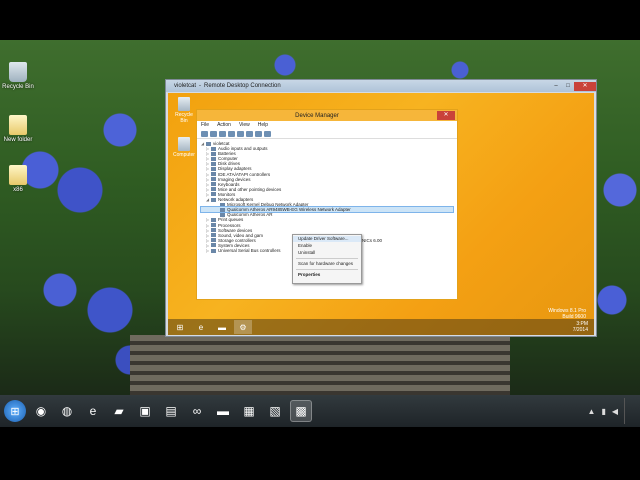 This screenshot has width=640, height=480. What do you see at coordinates (41, 411) in the screenshot?
I see `taskbar-chrome-button: ◉` at bounding box center [41, 411].